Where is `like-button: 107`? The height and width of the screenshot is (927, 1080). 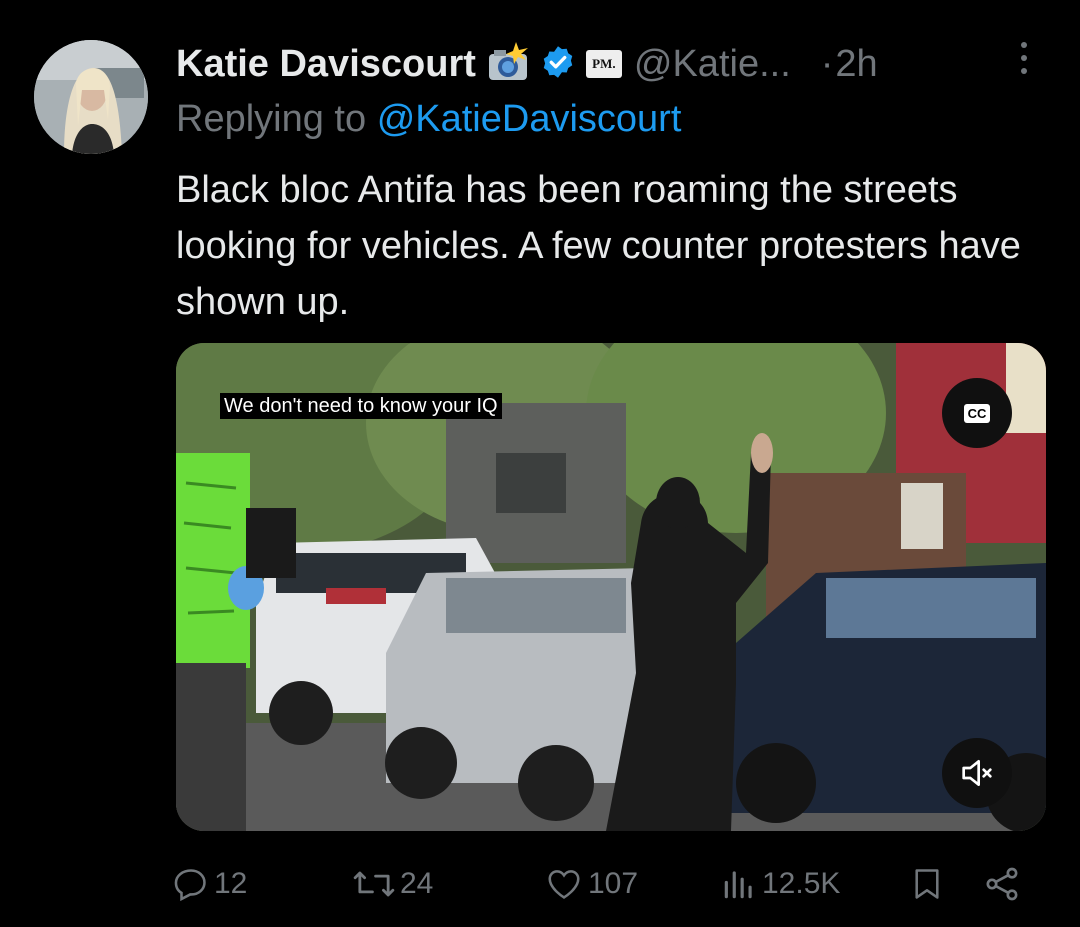 like-button: 107 is located at coordinates (591, 884).